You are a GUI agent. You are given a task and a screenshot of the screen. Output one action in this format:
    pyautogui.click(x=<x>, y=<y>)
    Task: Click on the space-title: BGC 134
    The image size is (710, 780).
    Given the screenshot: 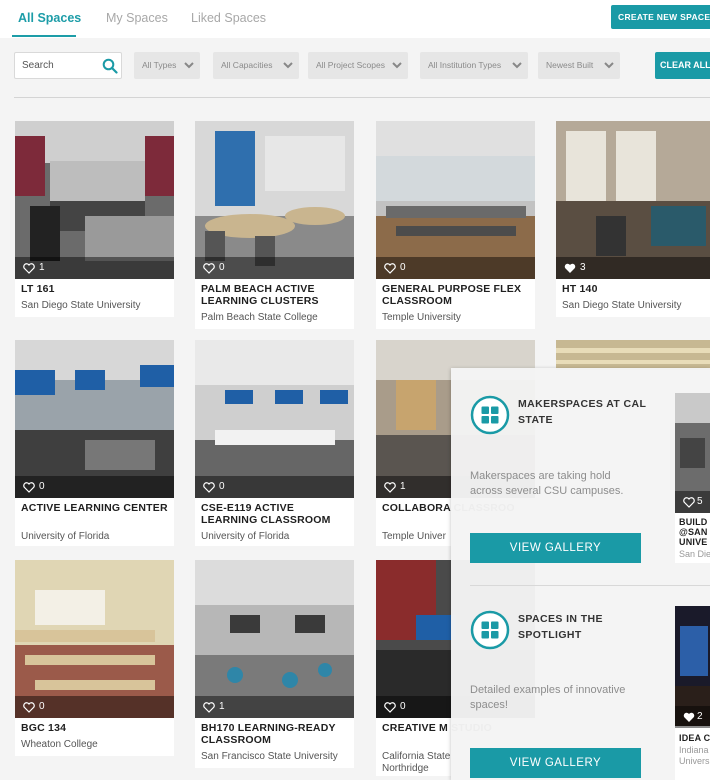 What is the action you would take?
    pyautogui.click(x=96, y=728)
    